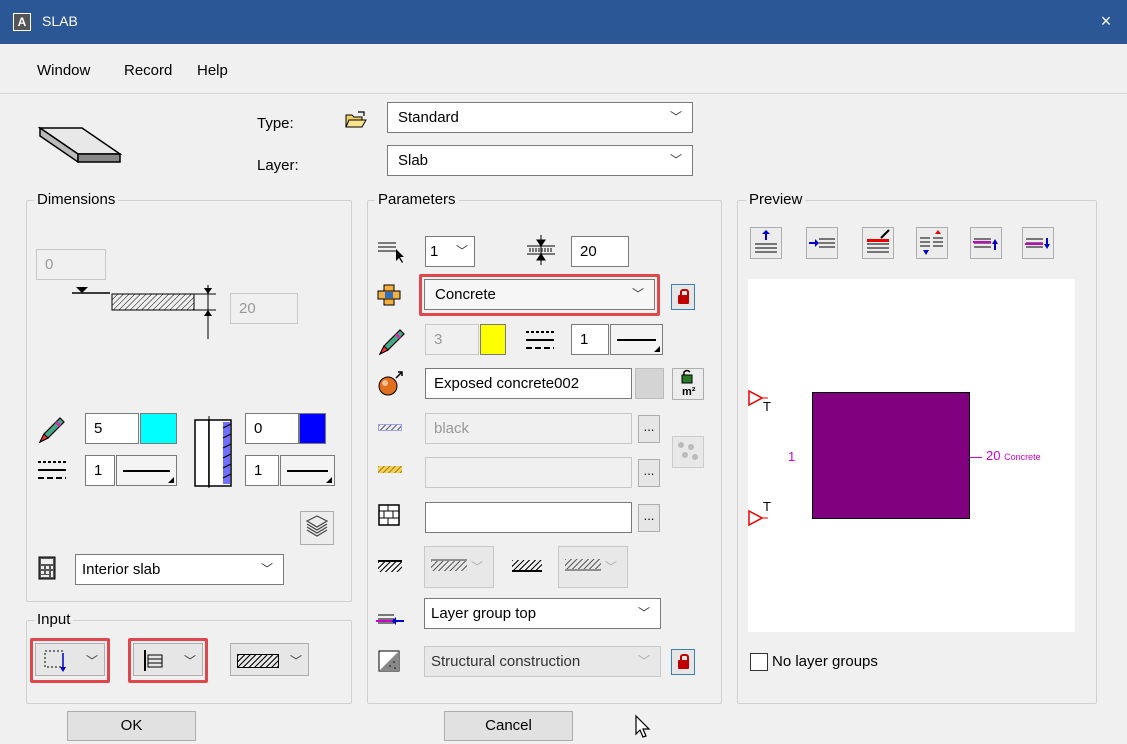 The width and height of the screenshot is (1127, 744). What do you see at coordinates (278, 165) in the screenshot?
I see `layer-label: Layer:` at bounding box center [278, 165].